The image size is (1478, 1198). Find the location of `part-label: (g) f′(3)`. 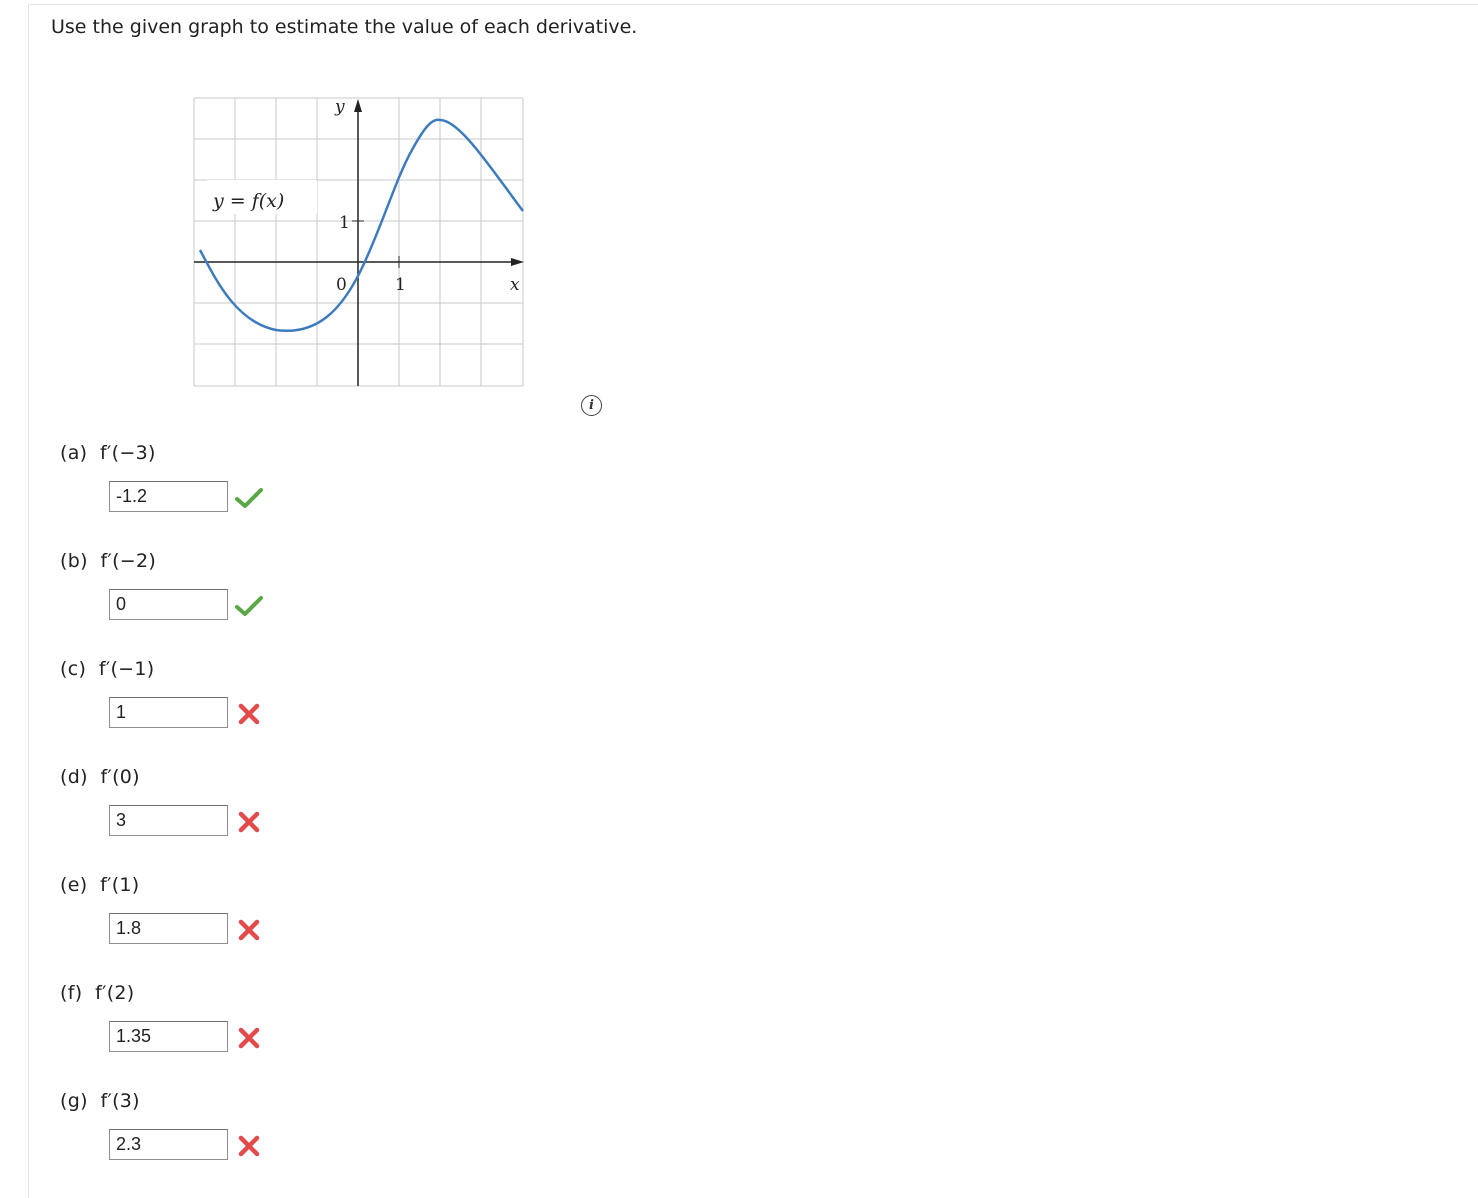

part-label: (g) f′(3) is located at coordinates (100, 1101).